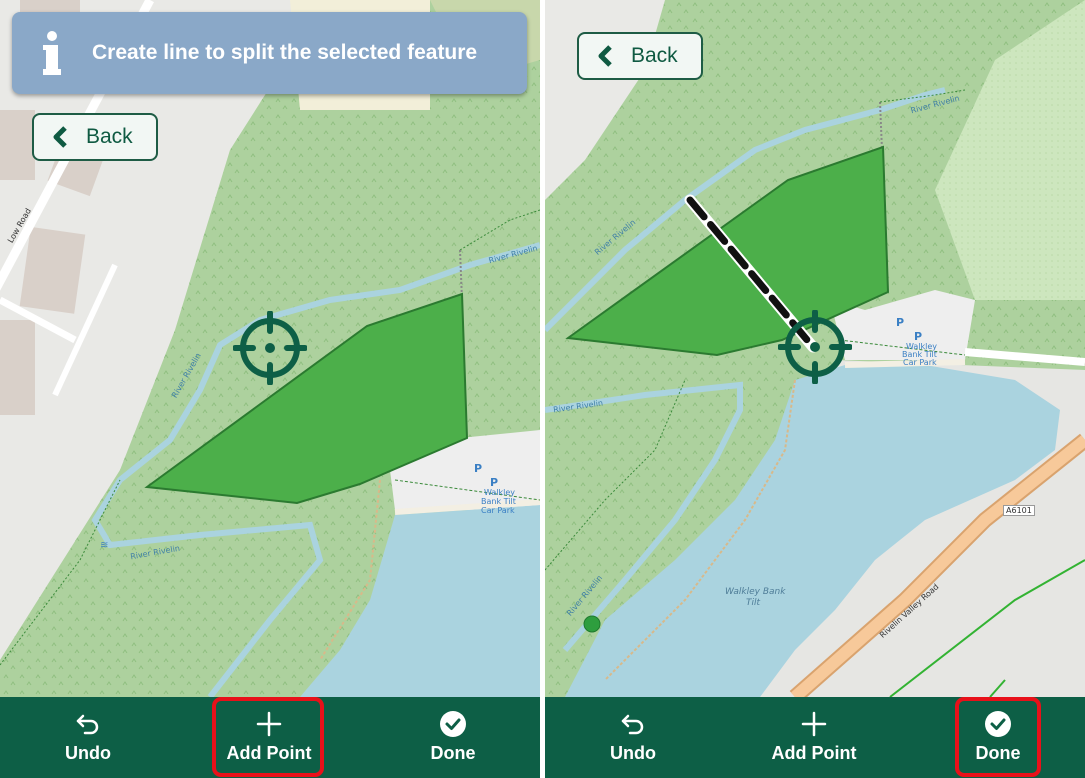  I want to click on done-button: Done, so click(453, 737).